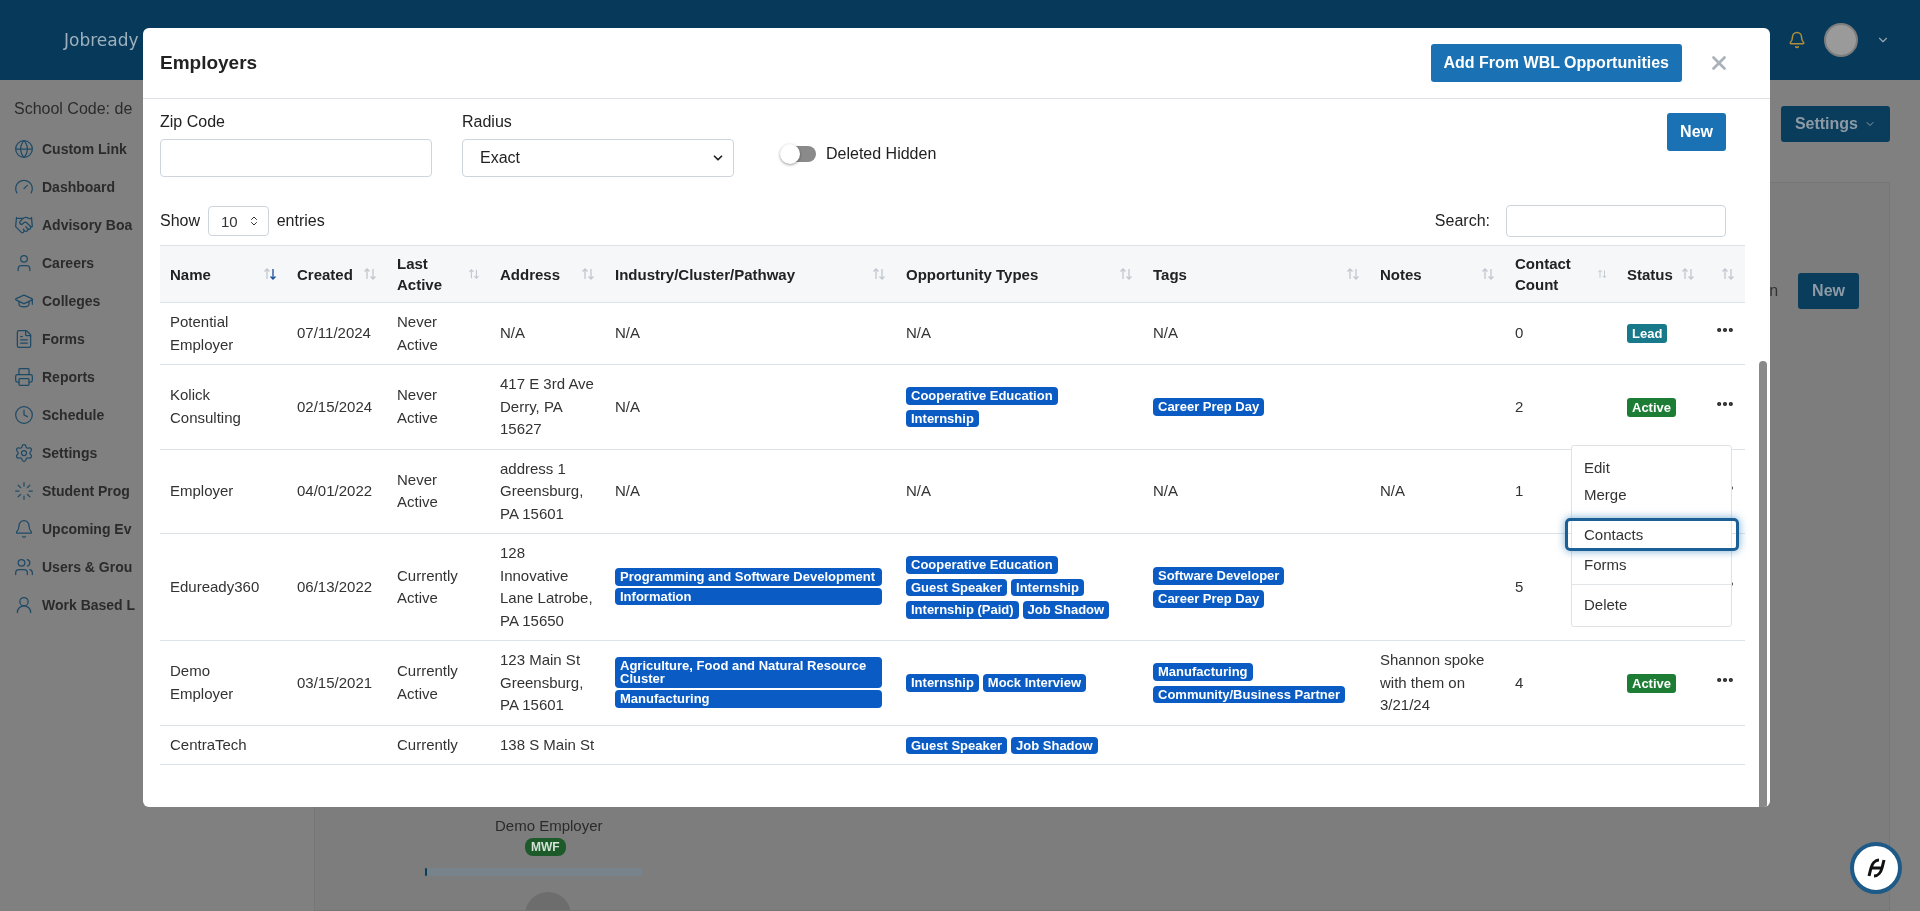 The width and height of the screenshot is (1920, 911). What do you see at coordinates (748, 699) in the screenshot?
I see `tag-badge: Manufacturing` at bounding box center [748, 699].